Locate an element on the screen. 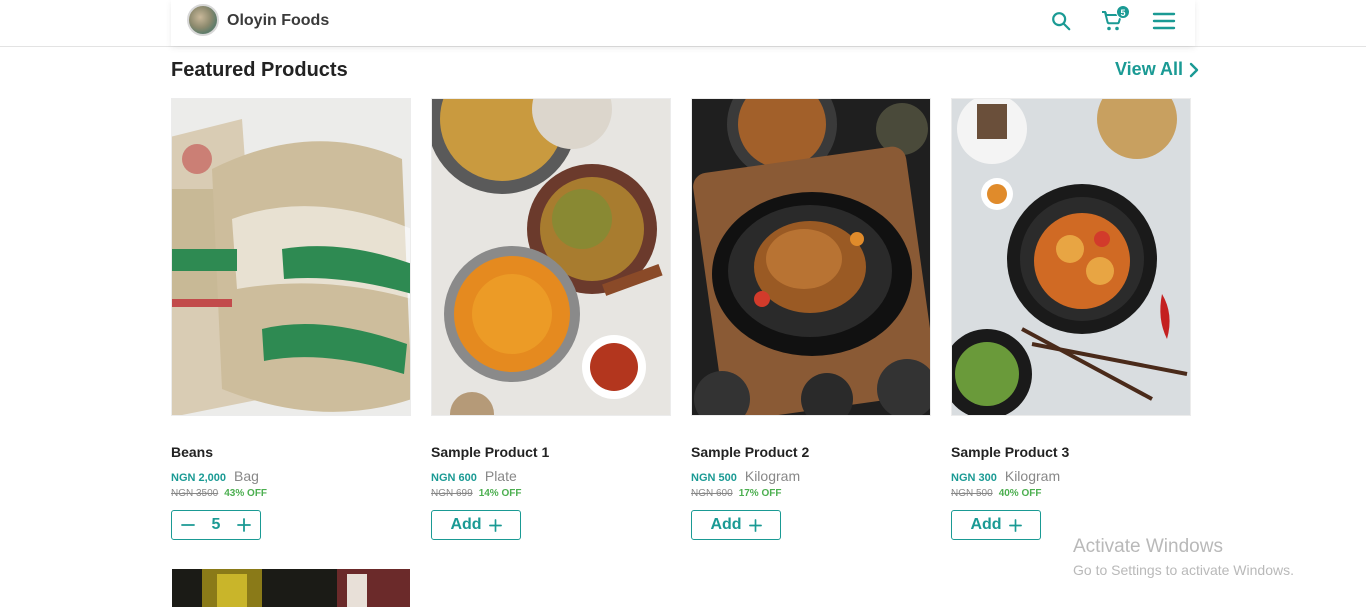 Image resolution: width=1366 pixels, height=607 pixels. product-image-partial is located at coordinates (291, 588).